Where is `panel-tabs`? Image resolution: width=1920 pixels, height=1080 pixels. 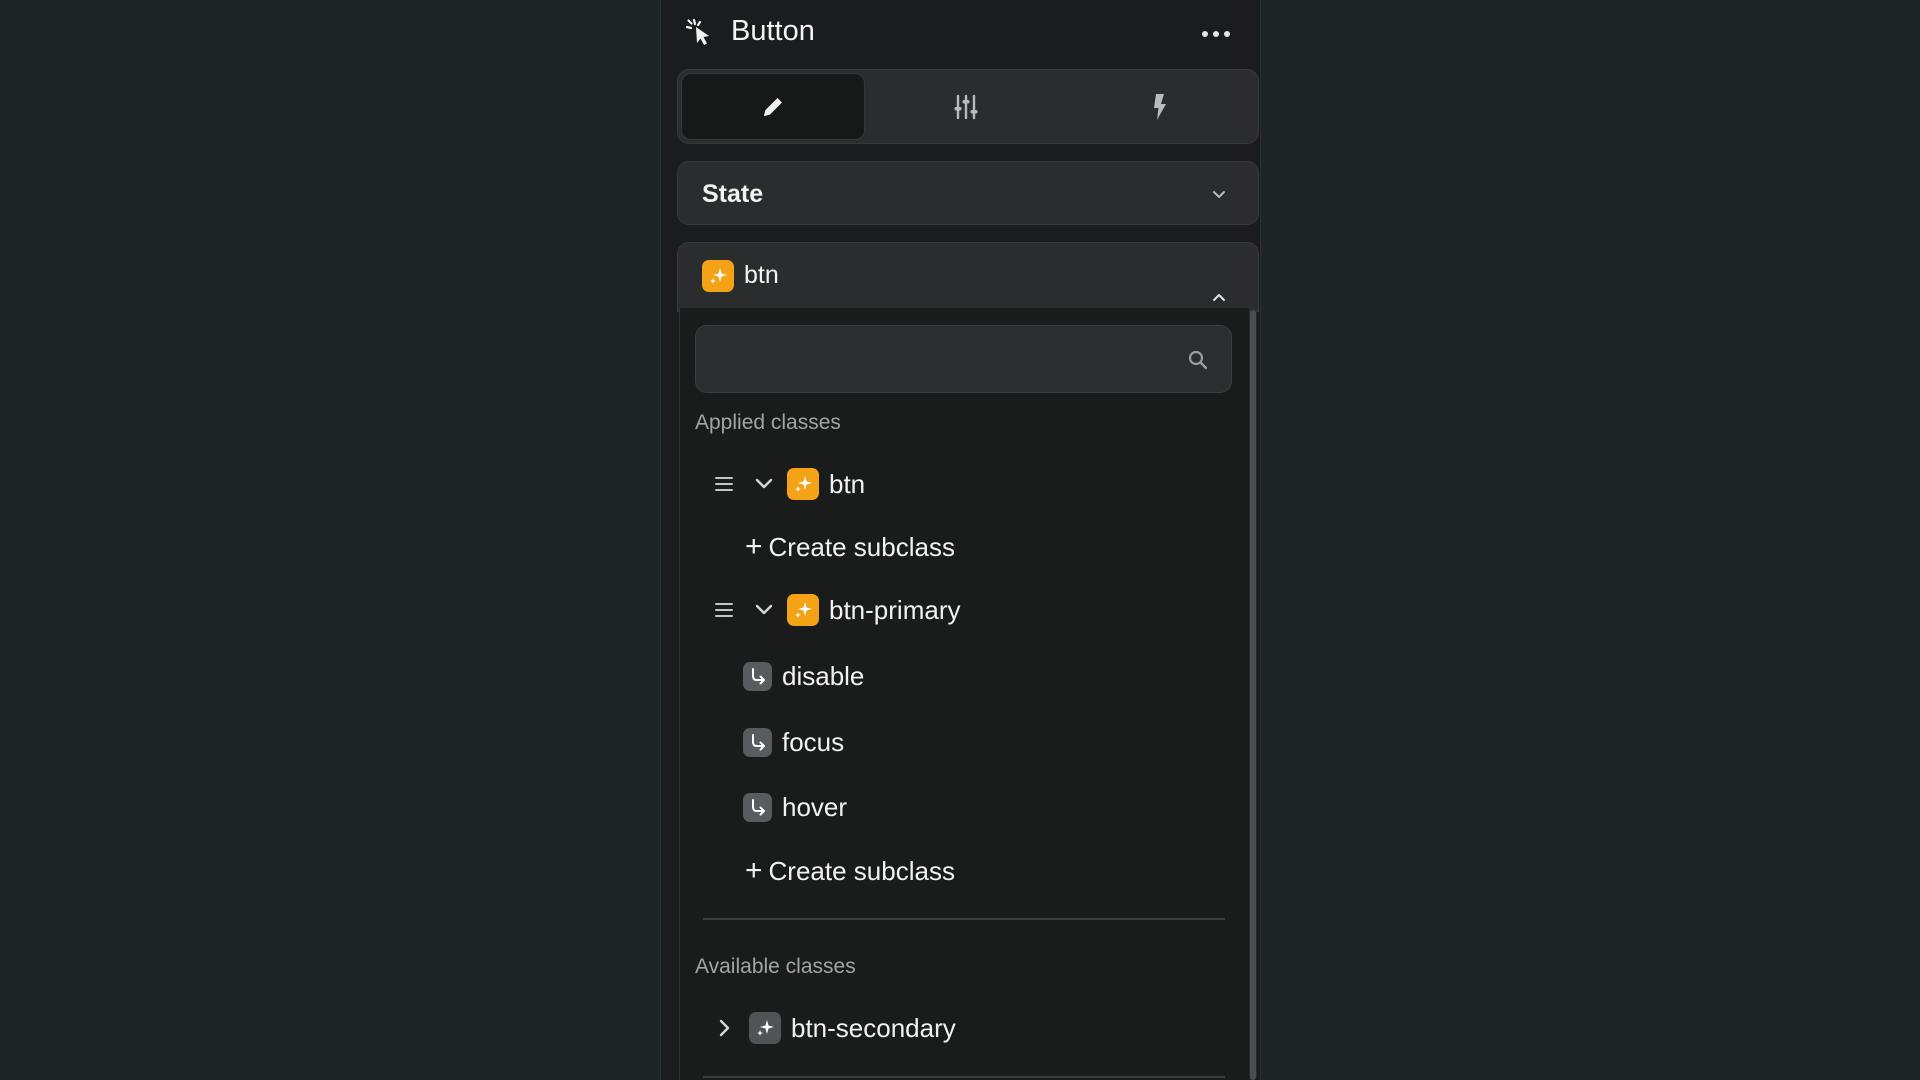 panel-tabs is located at coordinates (968, 106).